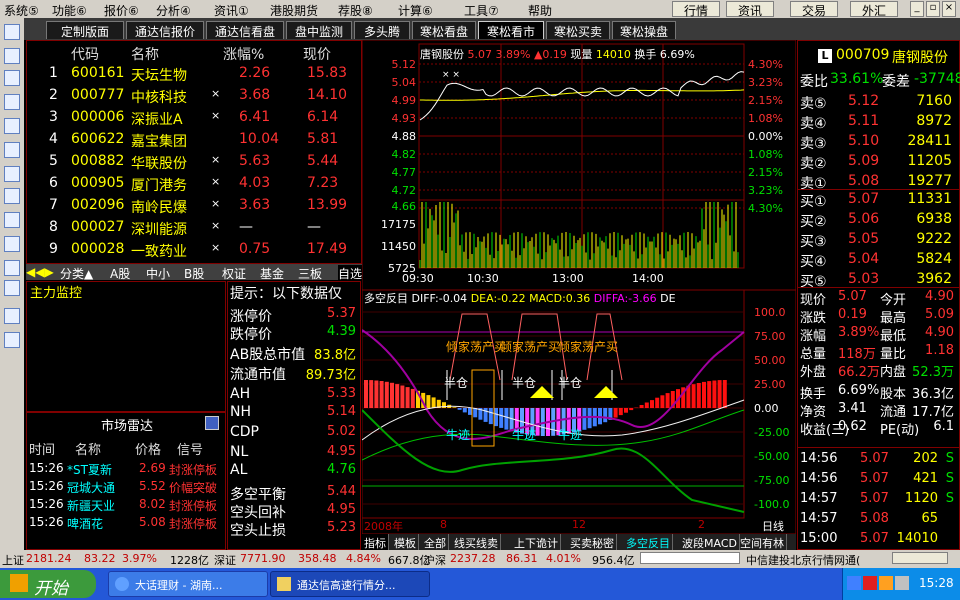 This screenshot has width=960, height=600. Describe the element at coordinates (355, 10) in the screenshot. I see `menu-recommend: 荐股⑧` at that location.